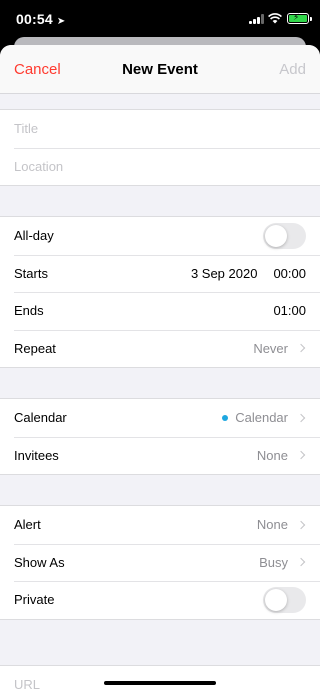 Image resolution: width=320 pixels, height=692 pixels. Describe the element at coordinates (224, 273) in the screenshot. I see `starts-date: 3 Sep 2020` at that location.